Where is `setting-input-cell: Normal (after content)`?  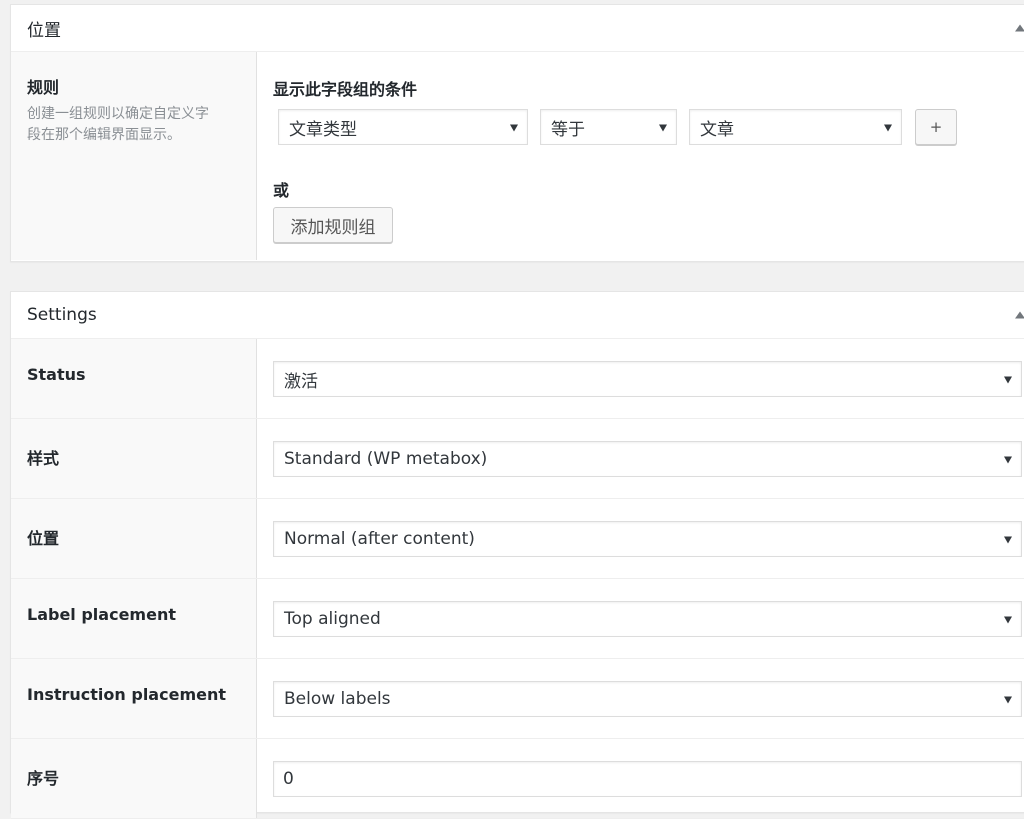 setting-input-cell: Normal (after content) is located at coordinates (640, 538).